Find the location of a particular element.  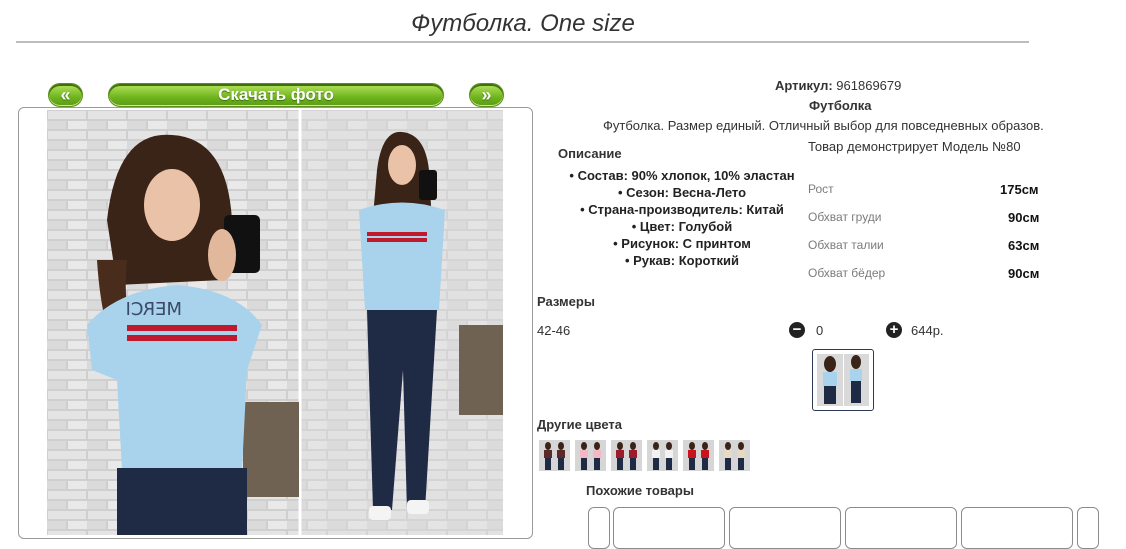

article-row: Артикул: 961869679 is located at coordinates (838, 85).